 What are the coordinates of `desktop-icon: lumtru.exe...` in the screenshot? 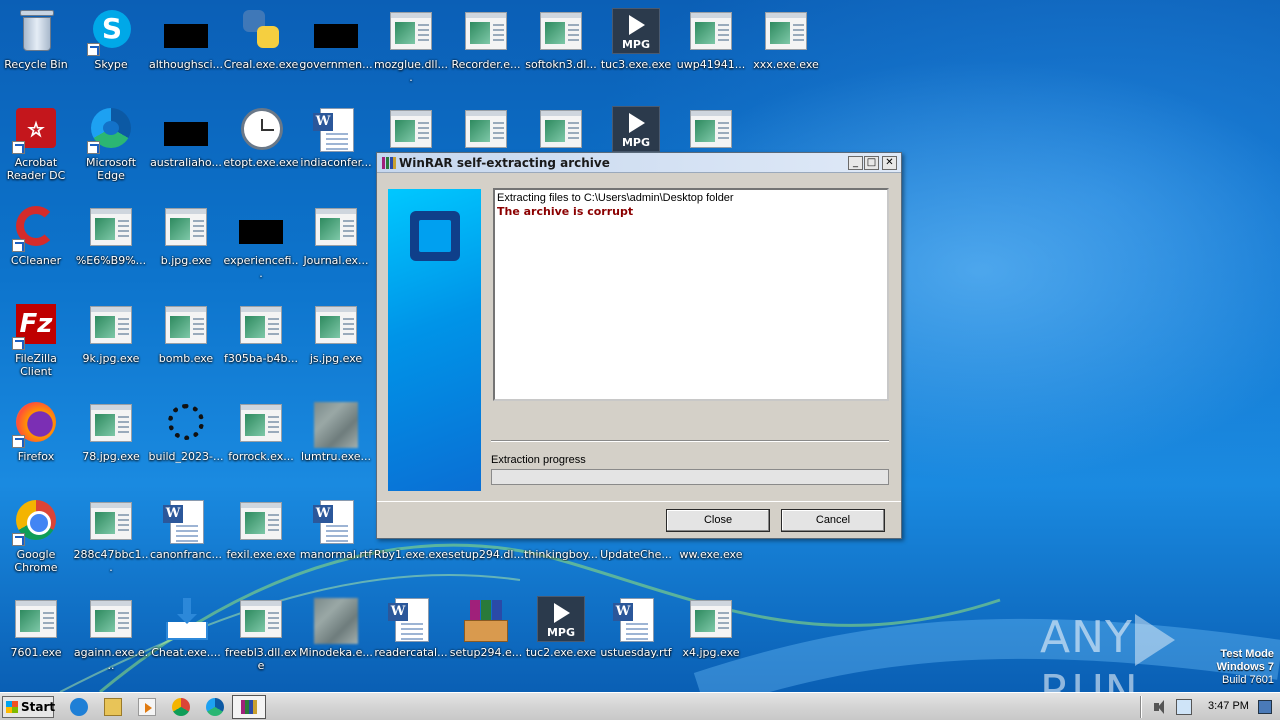 It's located at (336, 442).